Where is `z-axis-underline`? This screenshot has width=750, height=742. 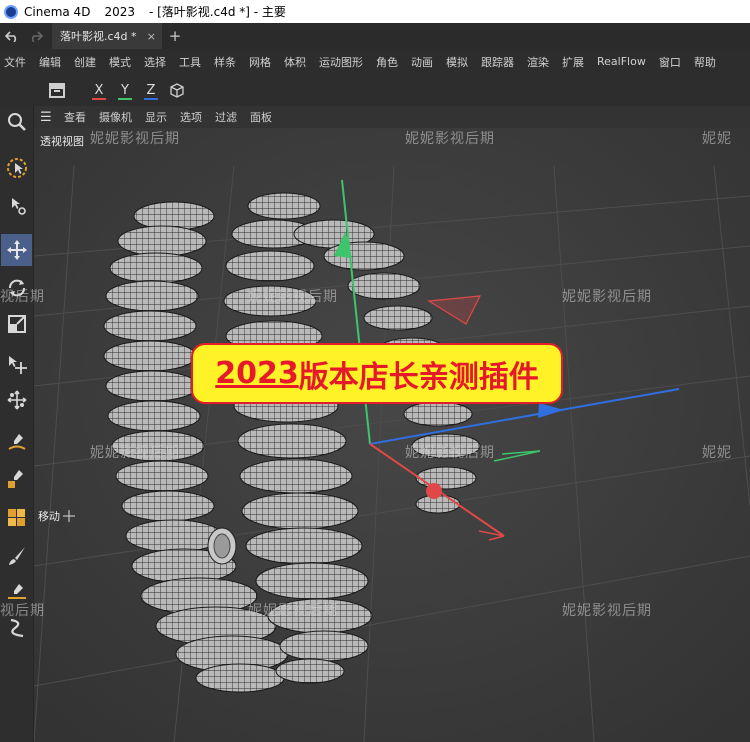 z-axis-underline is located at coordinates (151, 99).